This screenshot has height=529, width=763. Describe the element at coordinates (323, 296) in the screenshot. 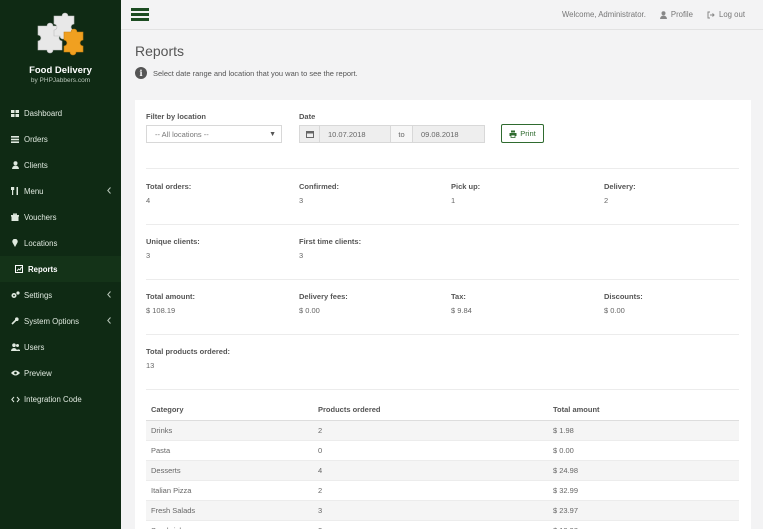

I see `delivery-fees-label: Delivery fees:` at that location.